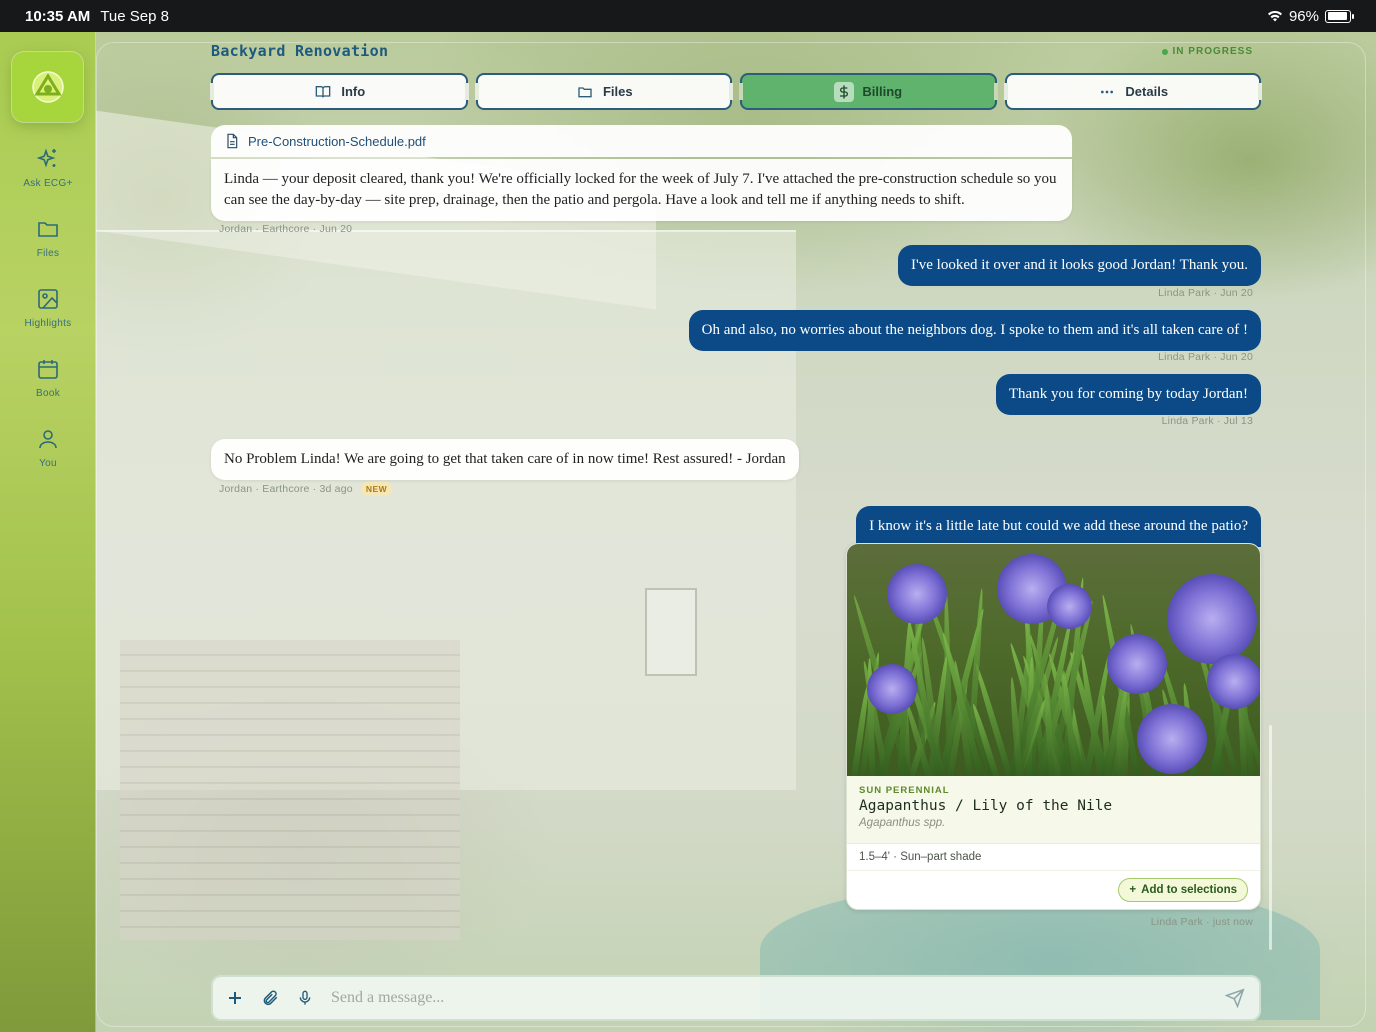 The image size is (1376, 1032). What do you see at coordinates (882, 91) in the screenshot?
I see `tab-label: Billing` at bounding box center [882, 91].